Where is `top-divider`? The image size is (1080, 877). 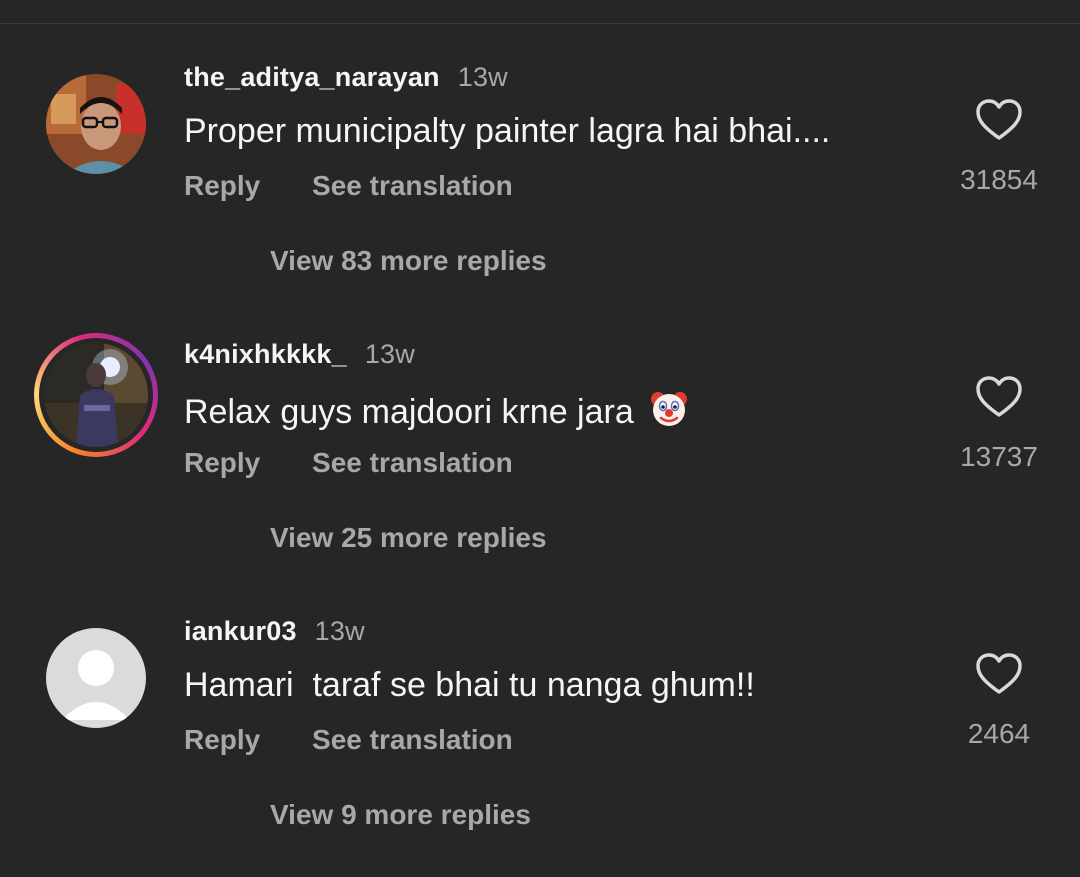
top-divider is located at coordinates (540, 23).